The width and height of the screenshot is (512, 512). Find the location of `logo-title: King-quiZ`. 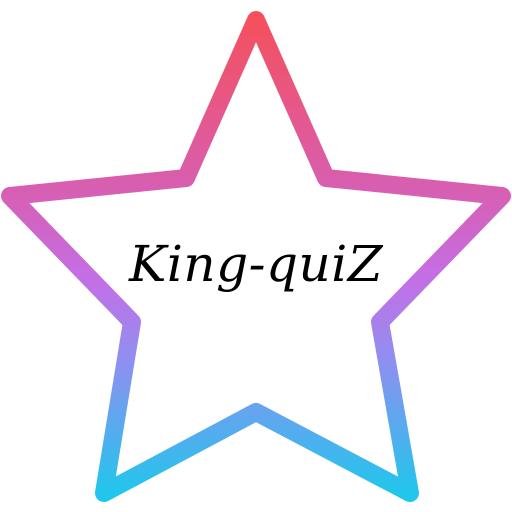

logo-title: King-quiZ is located at coordinates (256, 264).